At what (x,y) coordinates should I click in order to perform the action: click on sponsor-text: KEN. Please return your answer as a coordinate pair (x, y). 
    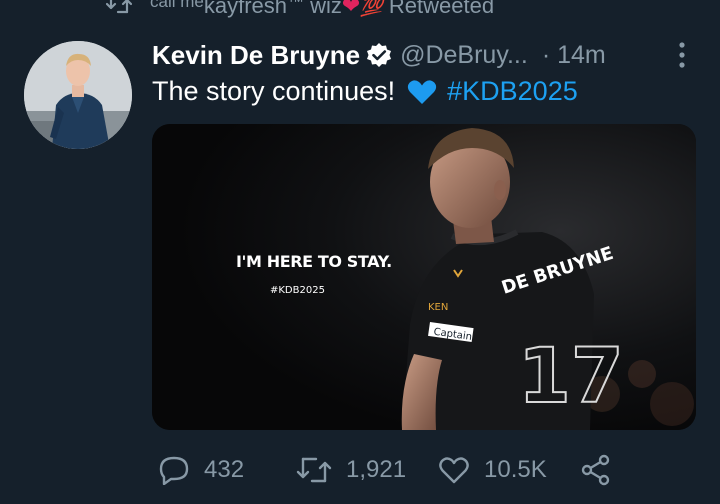
    Looking at the image, I should click on (438, 307).